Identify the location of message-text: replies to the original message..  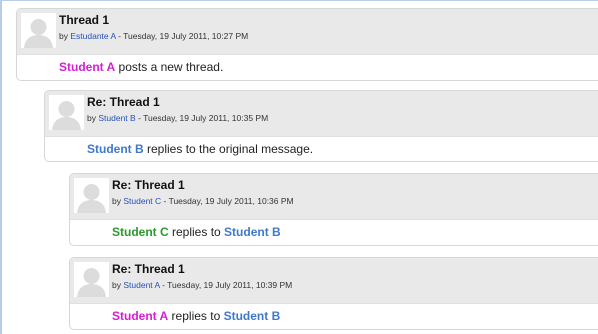
(228, 149).